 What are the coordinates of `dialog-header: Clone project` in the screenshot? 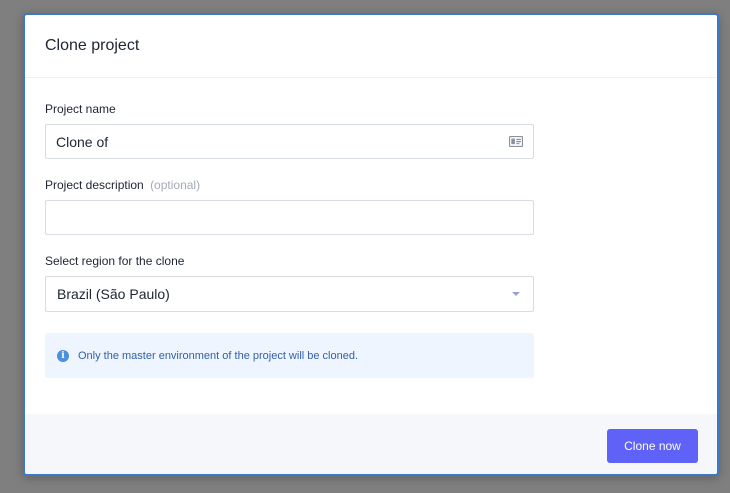 It's located at (371, 46).